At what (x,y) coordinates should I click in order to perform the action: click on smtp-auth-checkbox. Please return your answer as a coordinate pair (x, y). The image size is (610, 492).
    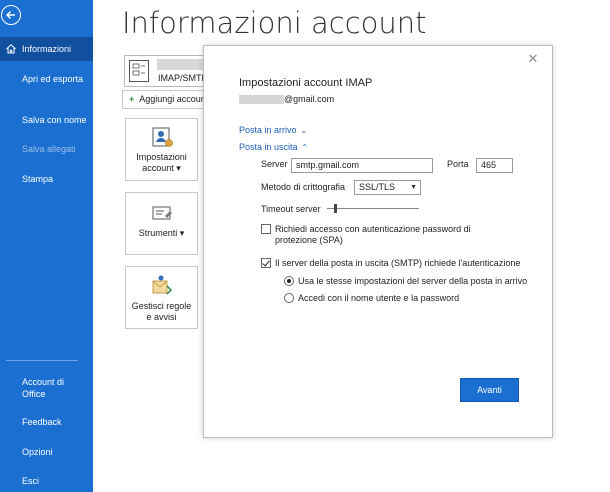
    Looking at the image, I should click on (266, 263).